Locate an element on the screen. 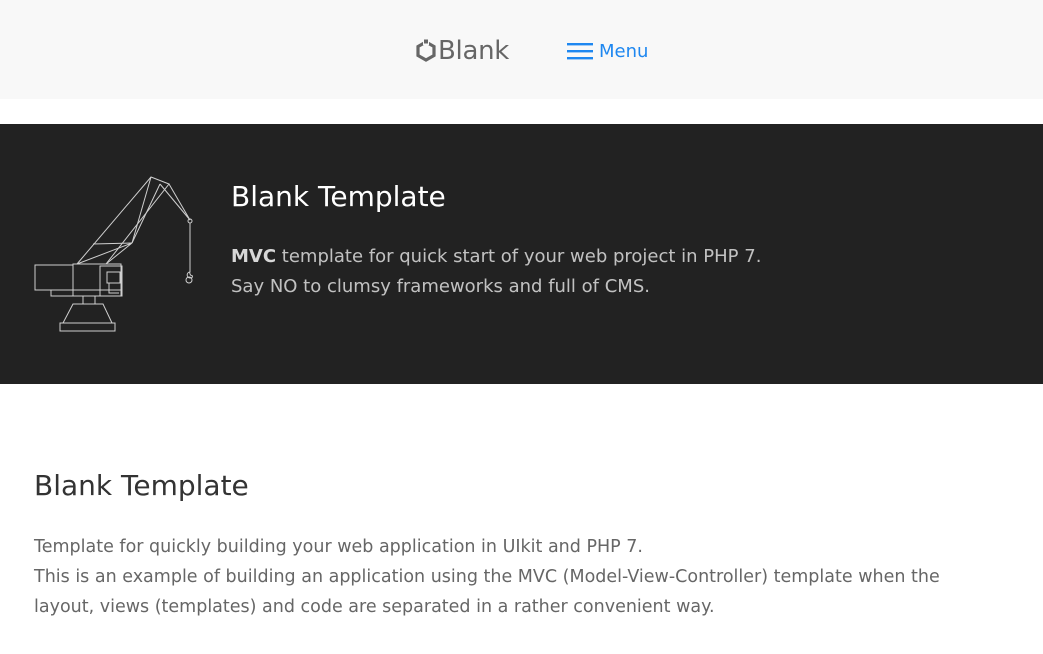  crane-icon is located at coordinates (113, 254).